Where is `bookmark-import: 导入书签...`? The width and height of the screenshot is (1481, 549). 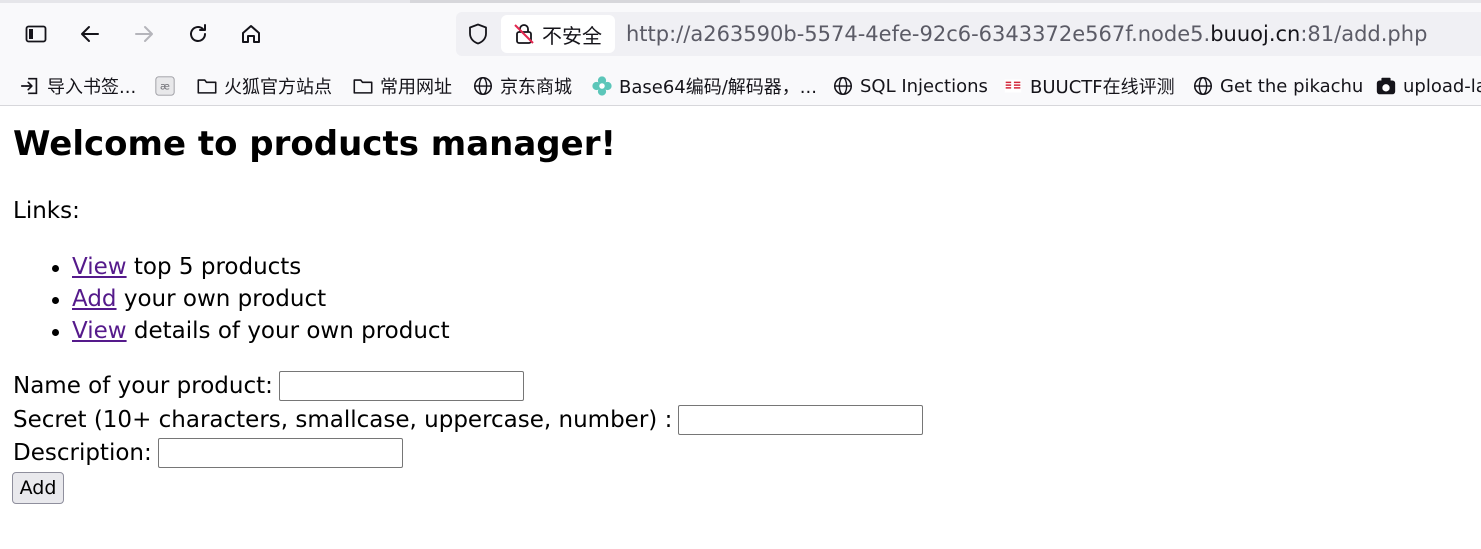
bookmark-import: 导入书签... is located at coordinates (77, 86).